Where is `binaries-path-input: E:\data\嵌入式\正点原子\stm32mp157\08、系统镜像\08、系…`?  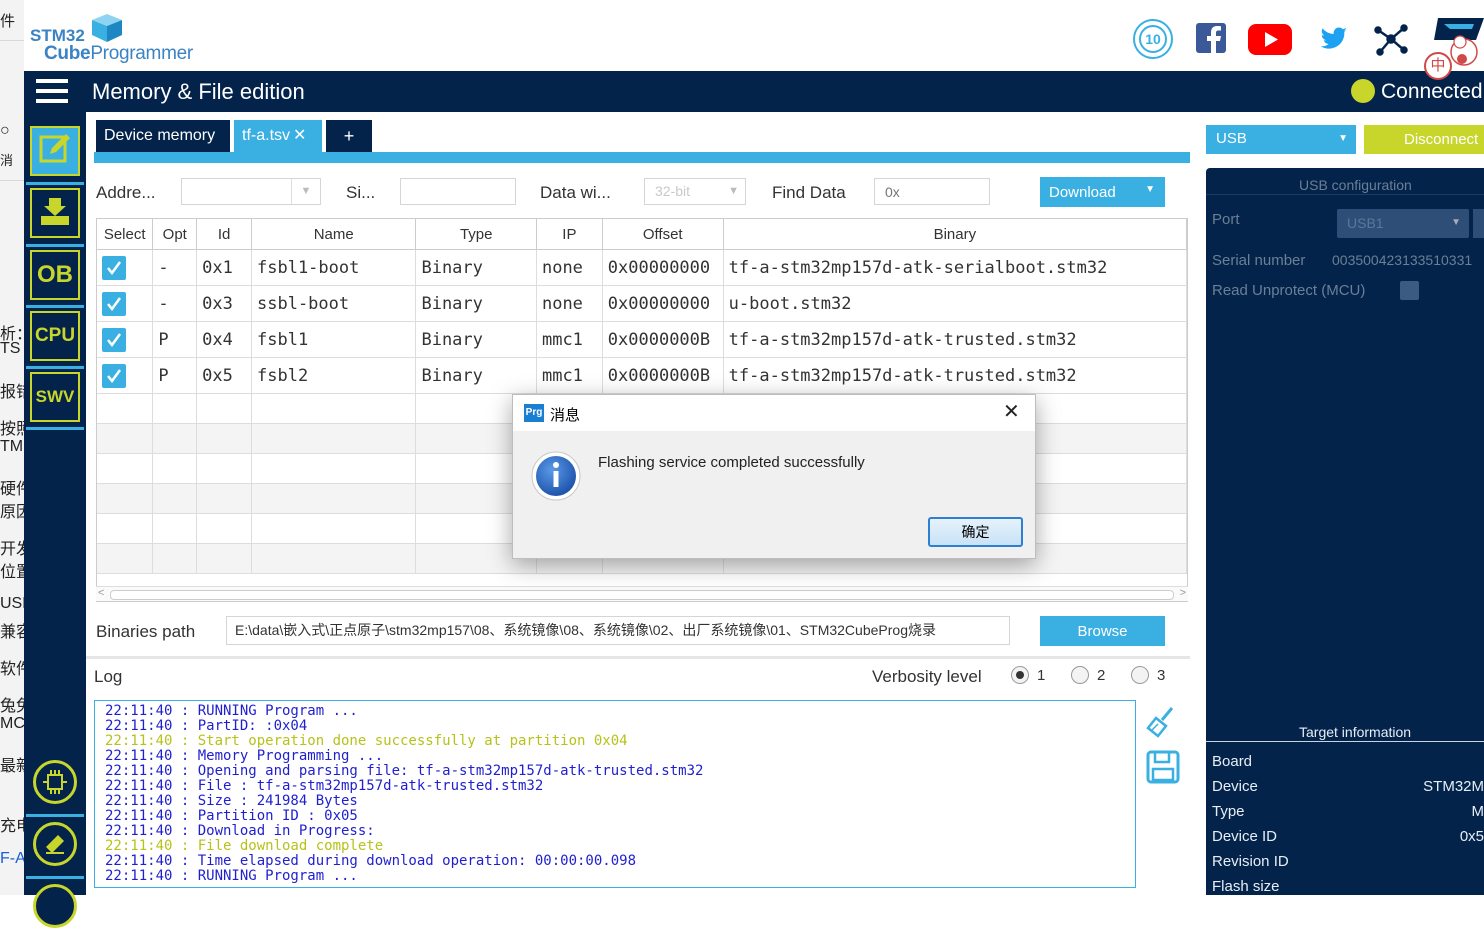
binaries-path-input: E:\data\嵌入式\正点原子\stm32mp157\08、系统镜像\08、系… is located at coordinates (618, 630).